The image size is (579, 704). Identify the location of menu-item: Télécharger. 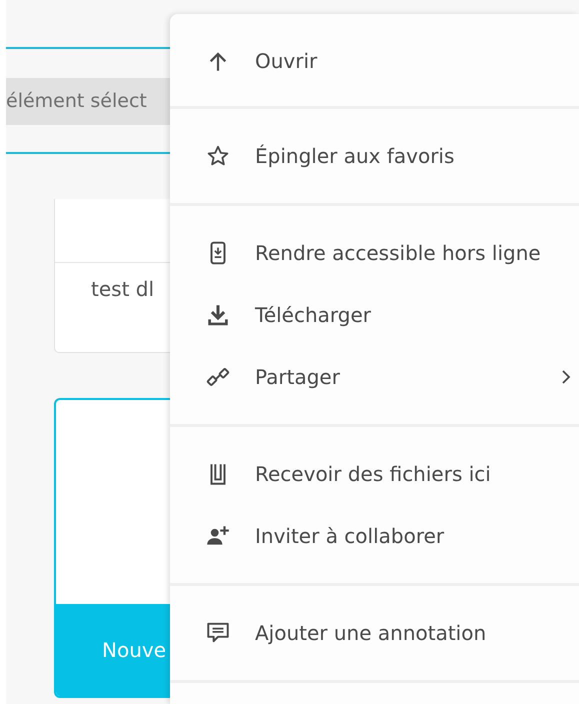
(374, 315).